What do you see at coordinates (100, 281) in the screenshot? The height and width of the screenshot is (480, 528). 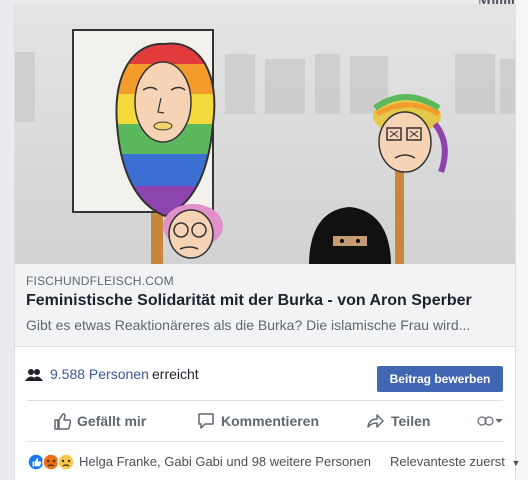 I see `link-domain: FISCHUNDFLEISCH.COM` at bounding box center [100, 281].